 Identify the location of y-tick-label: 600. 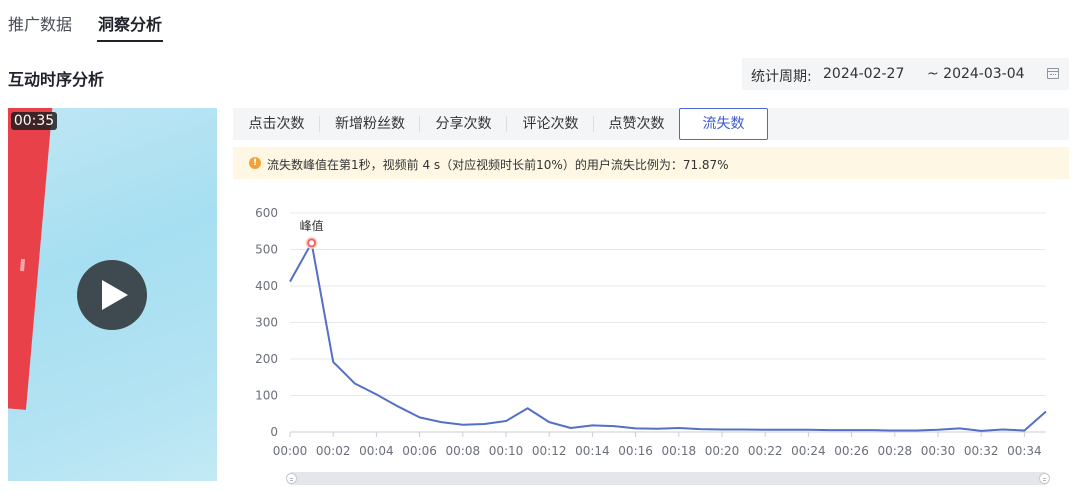
(266, 213).